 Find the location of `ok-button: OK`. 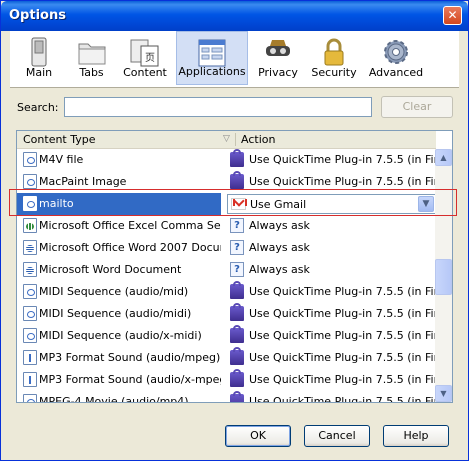

ok-button: OK is located at coordinates (258, 436).